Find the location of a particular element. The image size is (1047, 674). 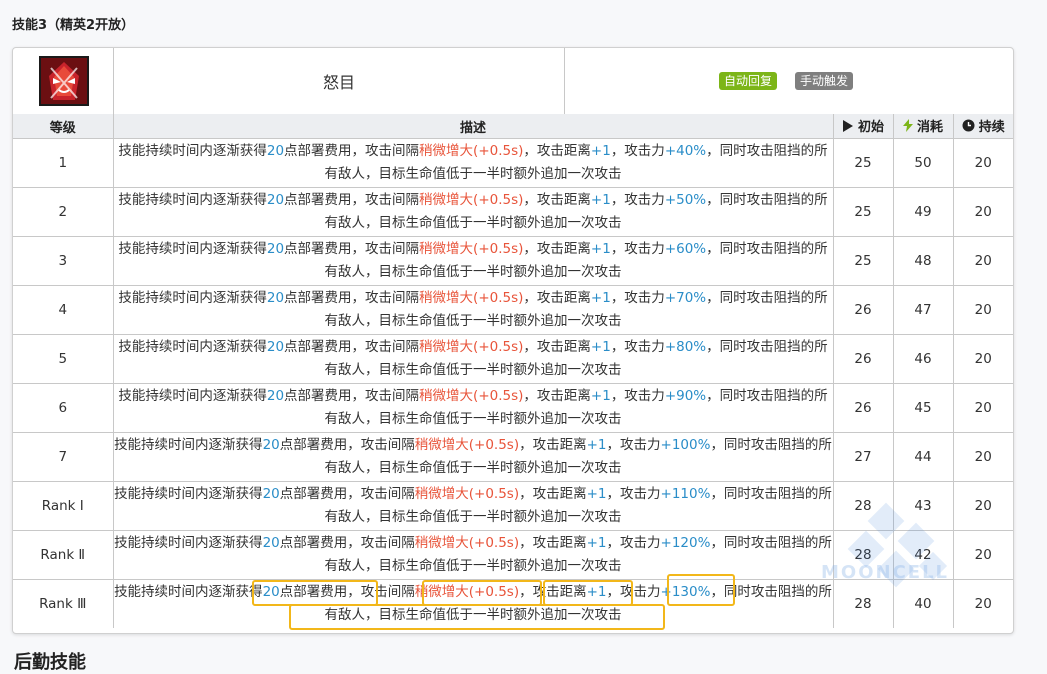

table-header-row: 等级 描述 初始 消耗 持续 is located at coordinates (513, 126).